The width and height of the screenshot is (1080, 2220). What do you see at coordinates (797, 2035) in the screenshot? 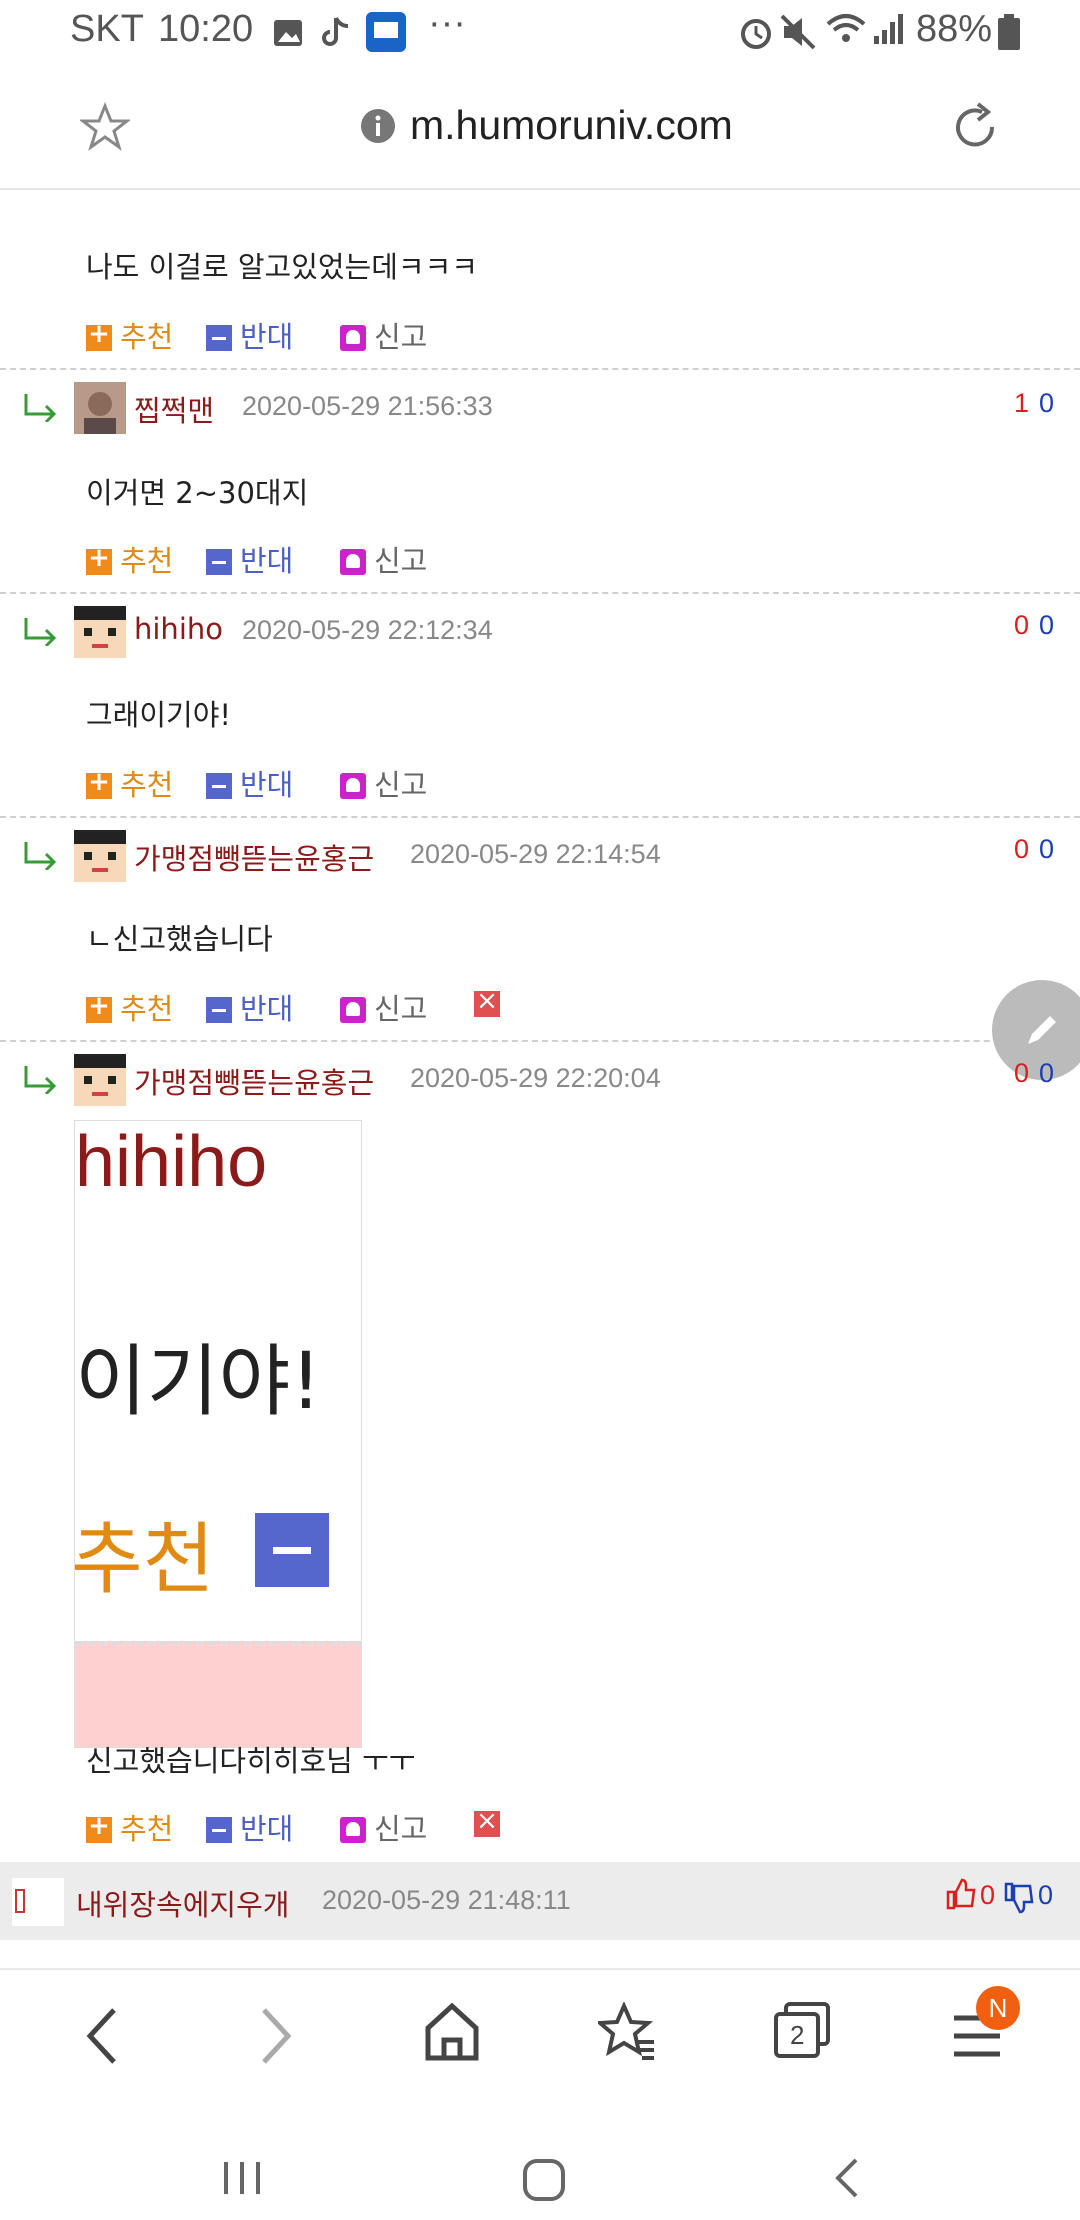
I see `tabs-count: 2` at bounding box center [797, 2035].